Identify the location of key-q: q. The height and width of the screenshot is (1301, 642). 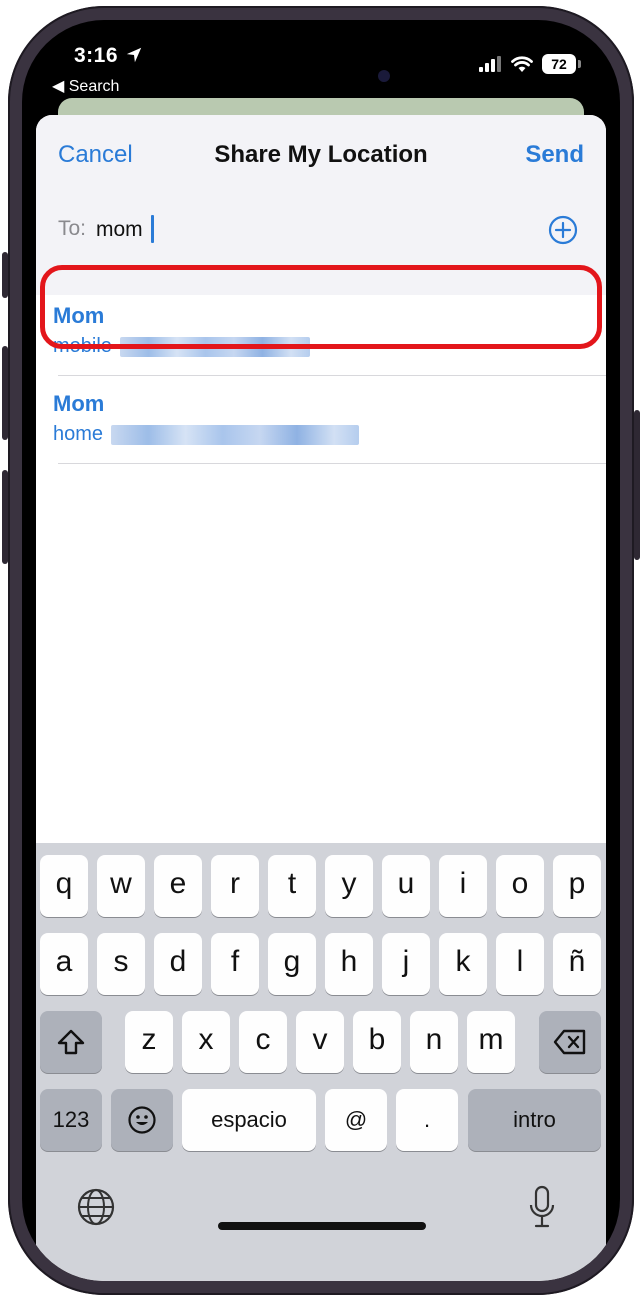
(64, 886).